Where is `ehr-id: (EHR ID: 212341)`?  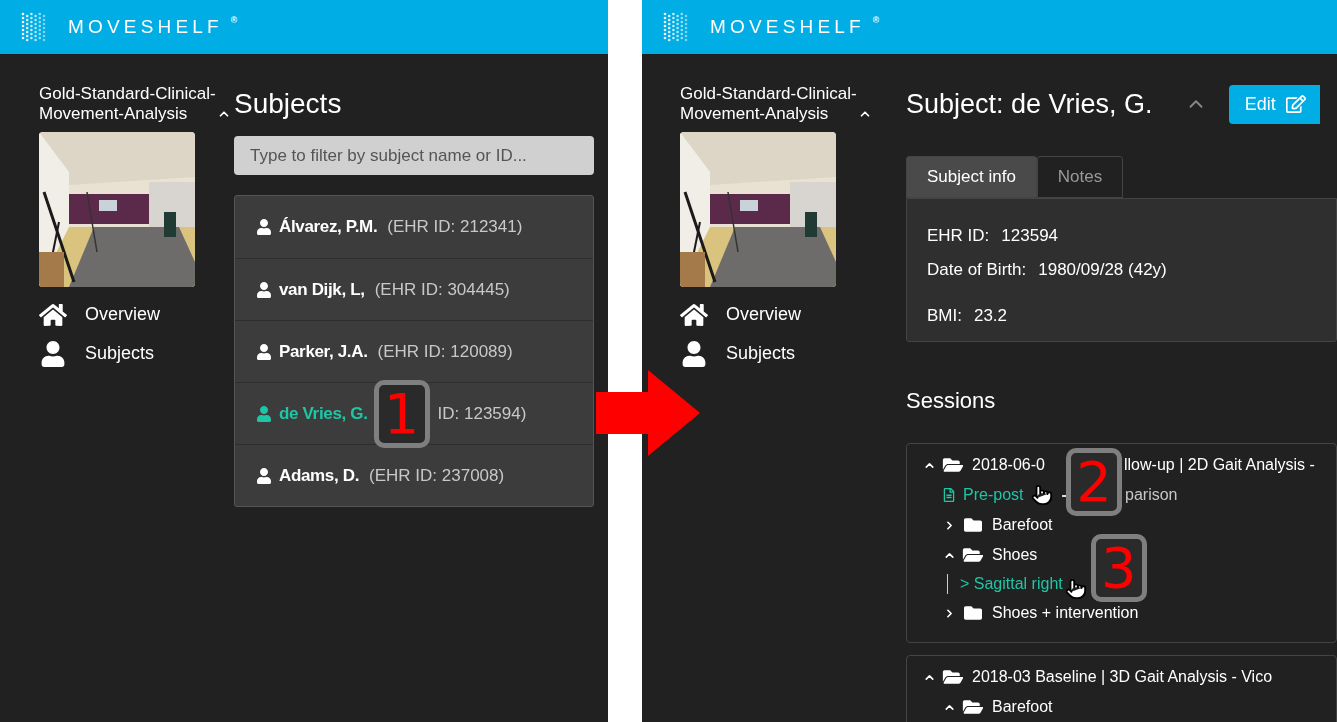
ehr-id: (EHR ID: 212341) is located at coordinates (455, 227).